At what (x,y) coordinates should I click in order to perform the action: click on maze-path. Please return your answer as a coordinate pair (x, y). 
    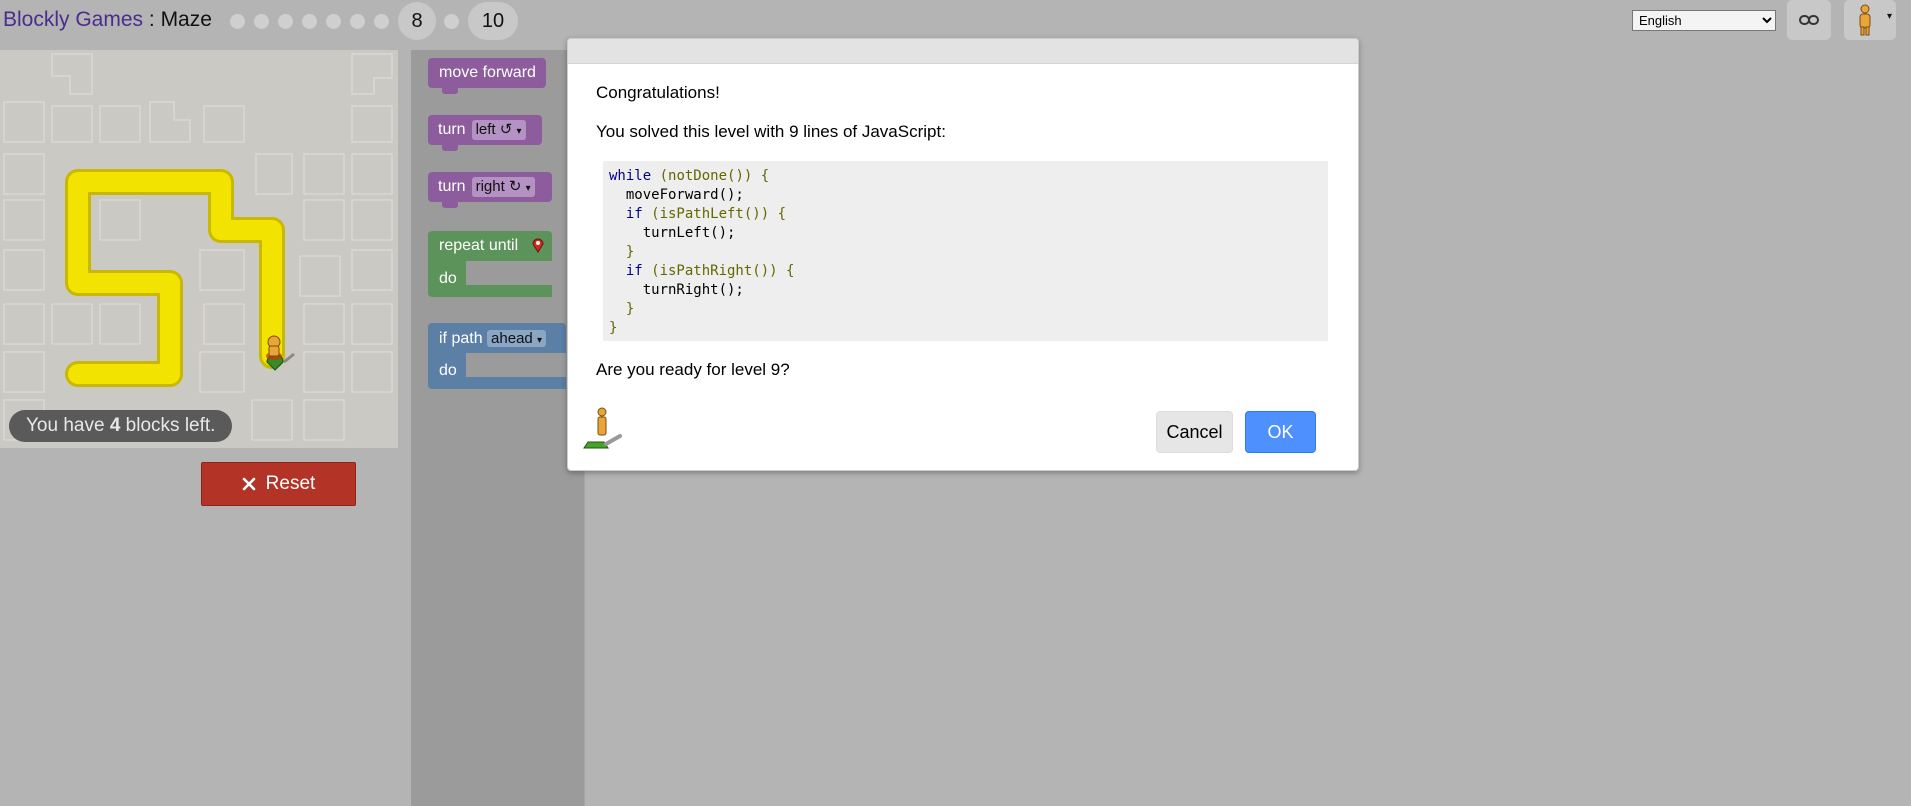
    Looking at the image, I should click on (175, 278).